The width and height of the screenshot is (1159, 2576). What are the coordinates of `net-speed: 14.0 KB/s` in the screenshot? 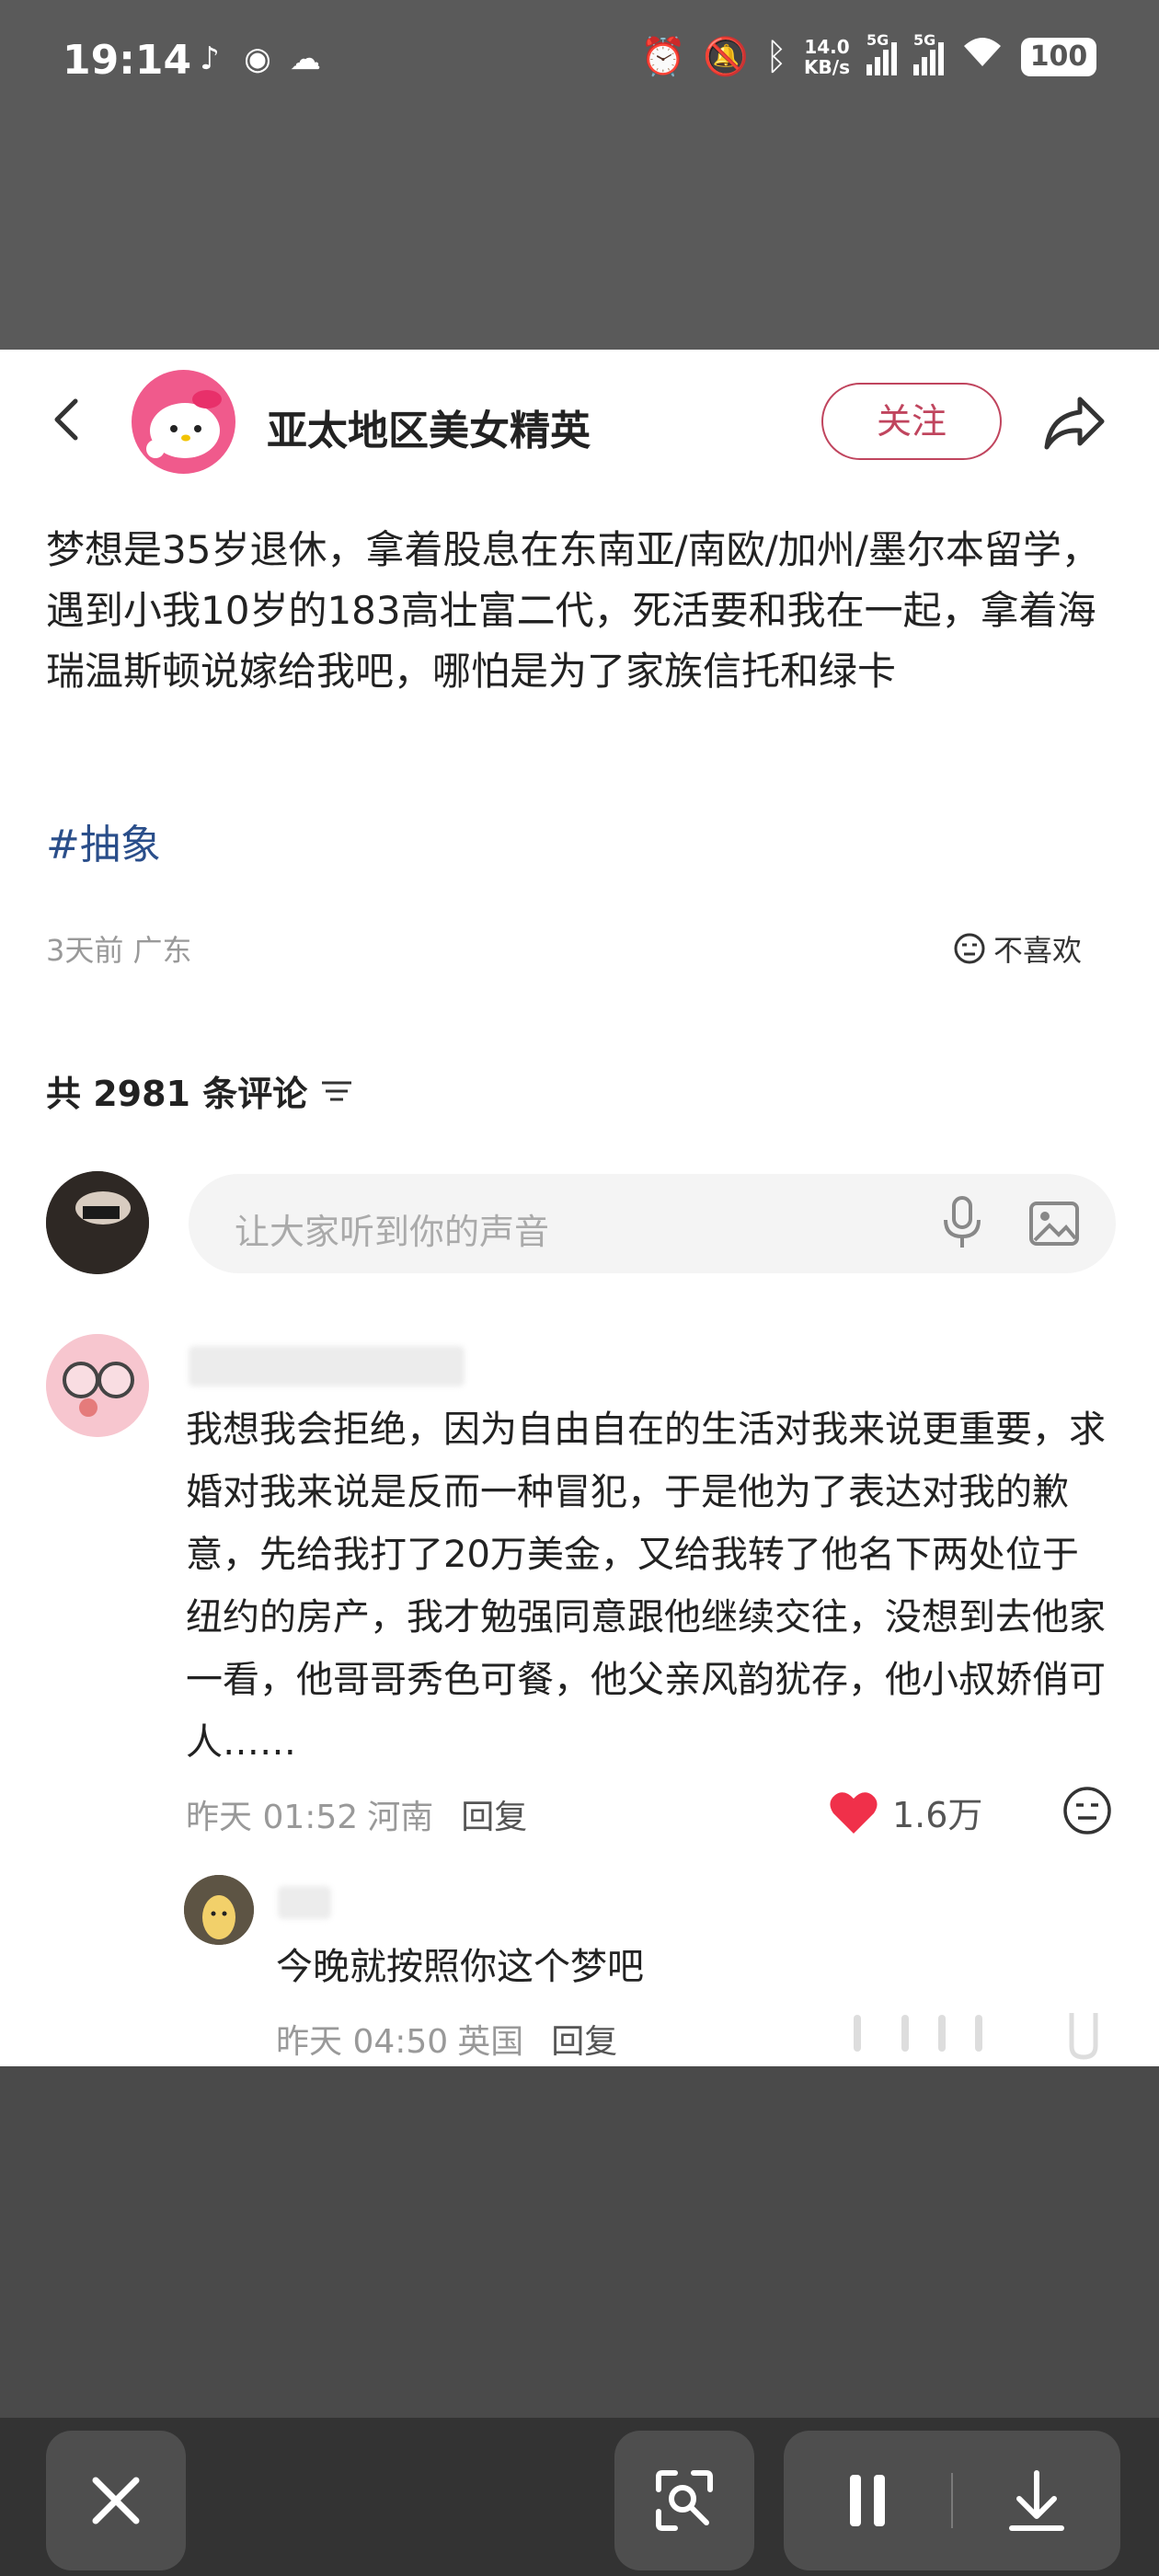 It's located at (827, 57).